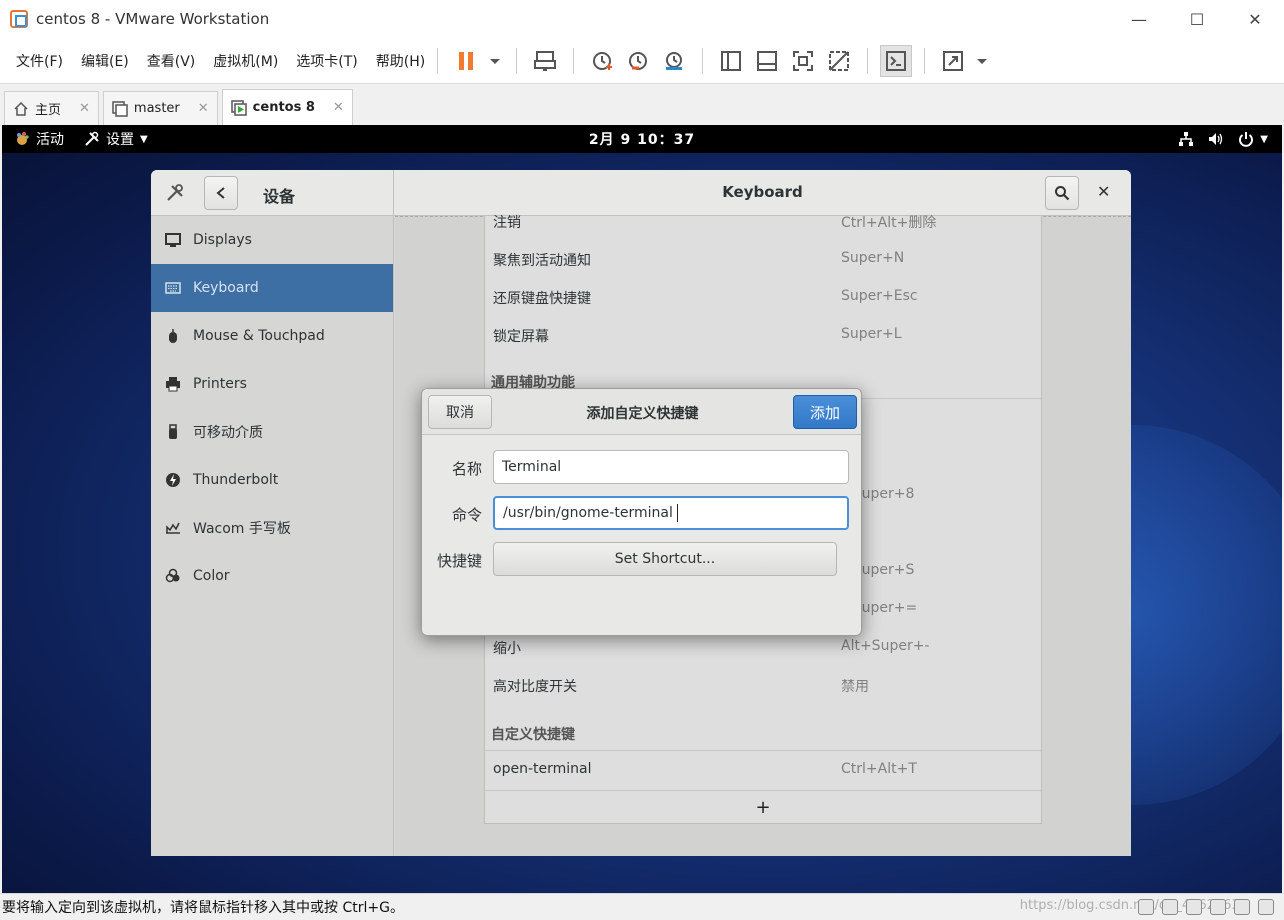  I want to click on add-shortcut-button: +, so click(763, 808).